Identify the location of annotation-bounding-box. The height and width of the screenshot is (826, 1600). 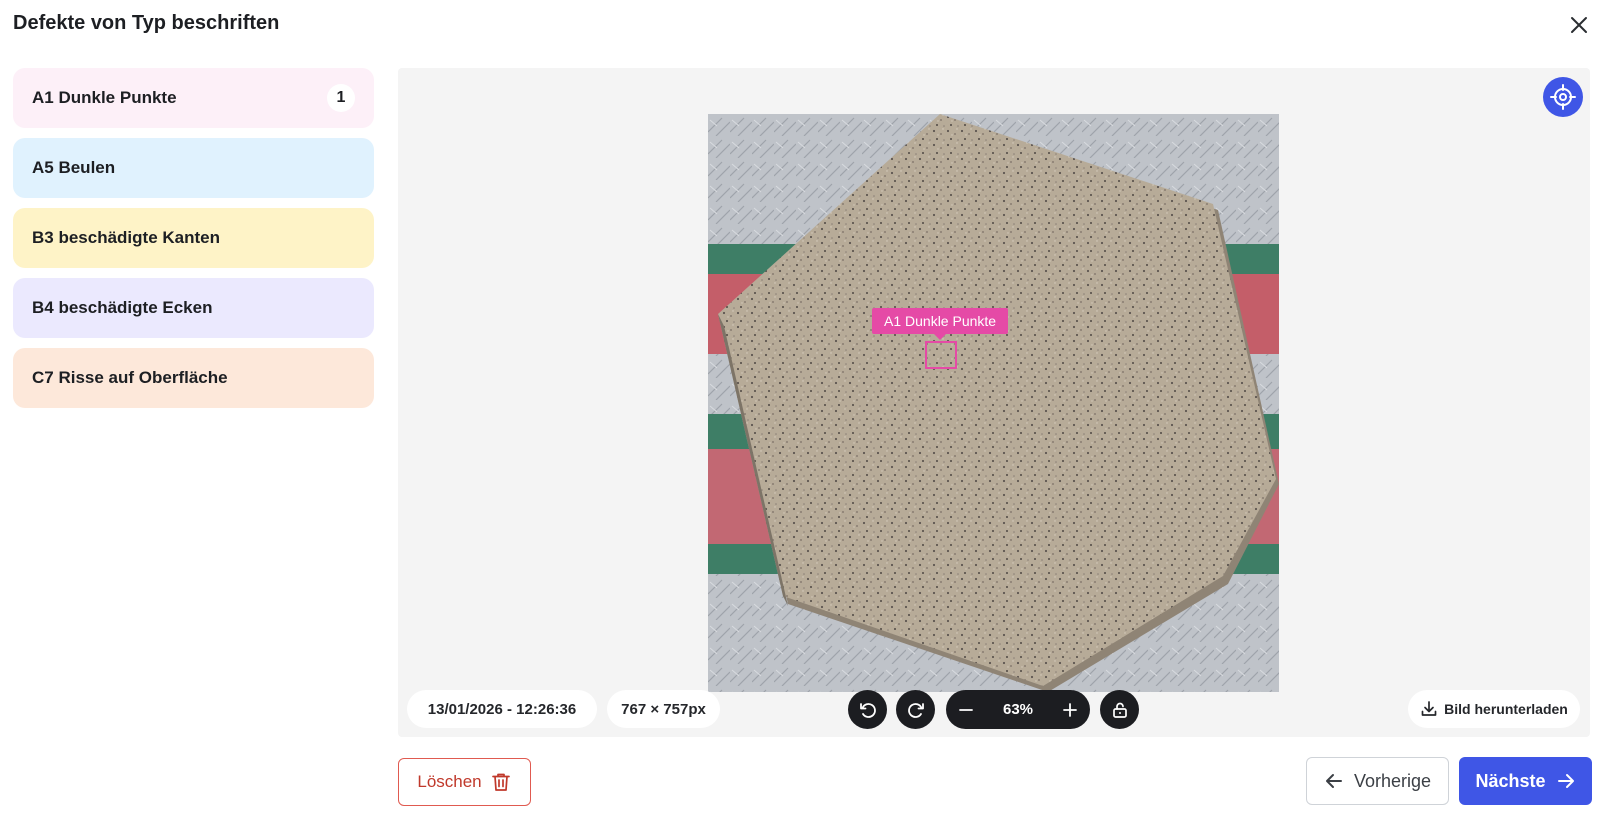
(941, 355).